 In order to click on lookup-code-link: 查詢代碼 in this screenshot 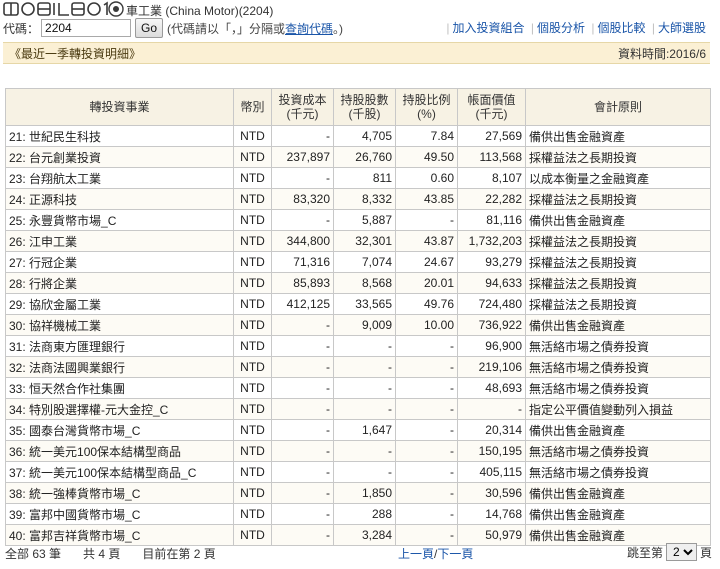, I will do `click(309, 29)`.